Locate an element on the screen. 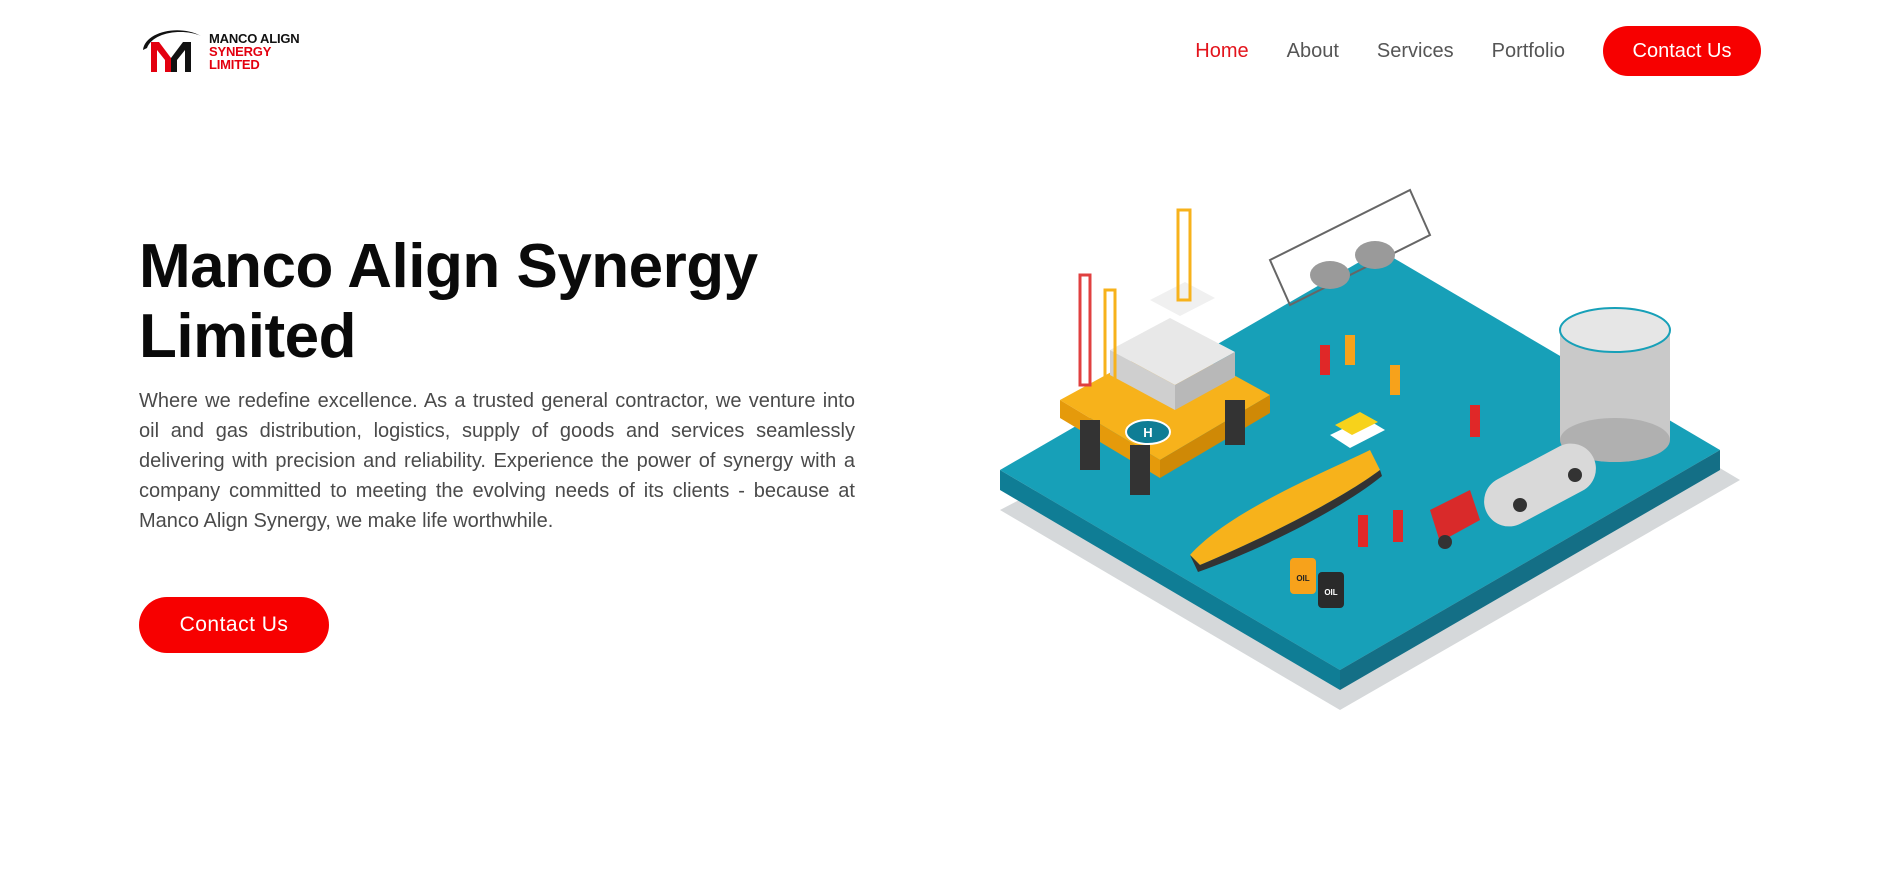 The width and height of the screenshot is (1894, 883). hero-title-line-2: Limited is located at coordinates (247, 336).